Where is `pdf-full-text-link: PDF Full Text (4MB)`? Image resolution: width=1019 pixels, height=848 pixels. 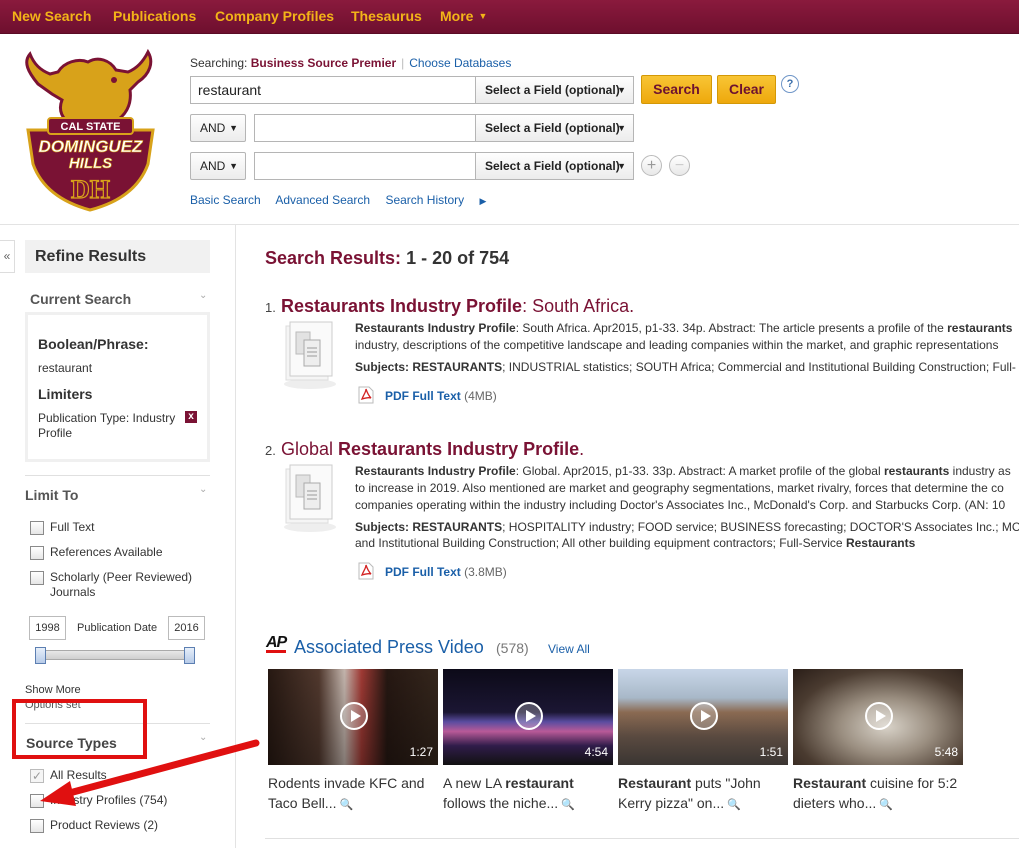 pdf-full-text-link: PDF Full Text (4MB) is located at coordinates (441, 396).